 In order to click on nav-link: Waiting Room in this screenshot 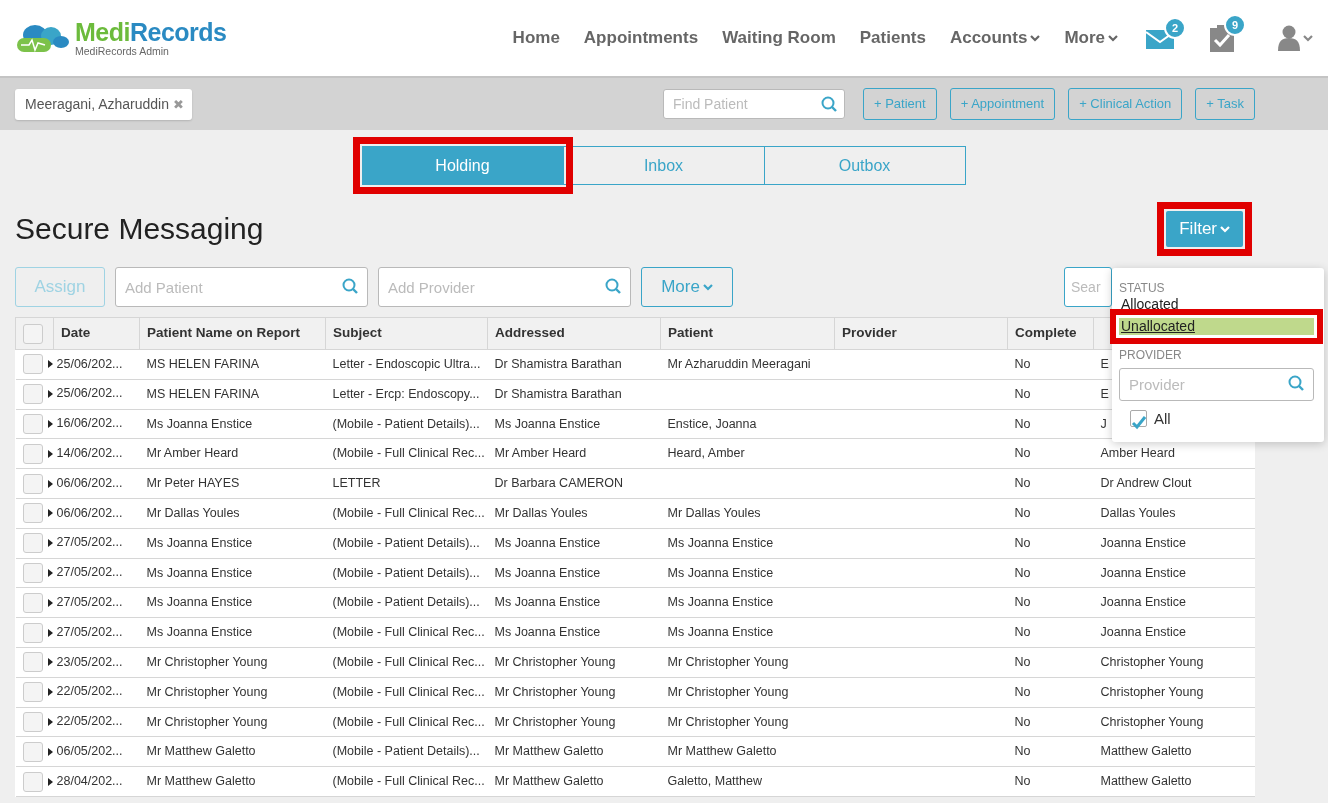, I will do `click(779, 38)`.